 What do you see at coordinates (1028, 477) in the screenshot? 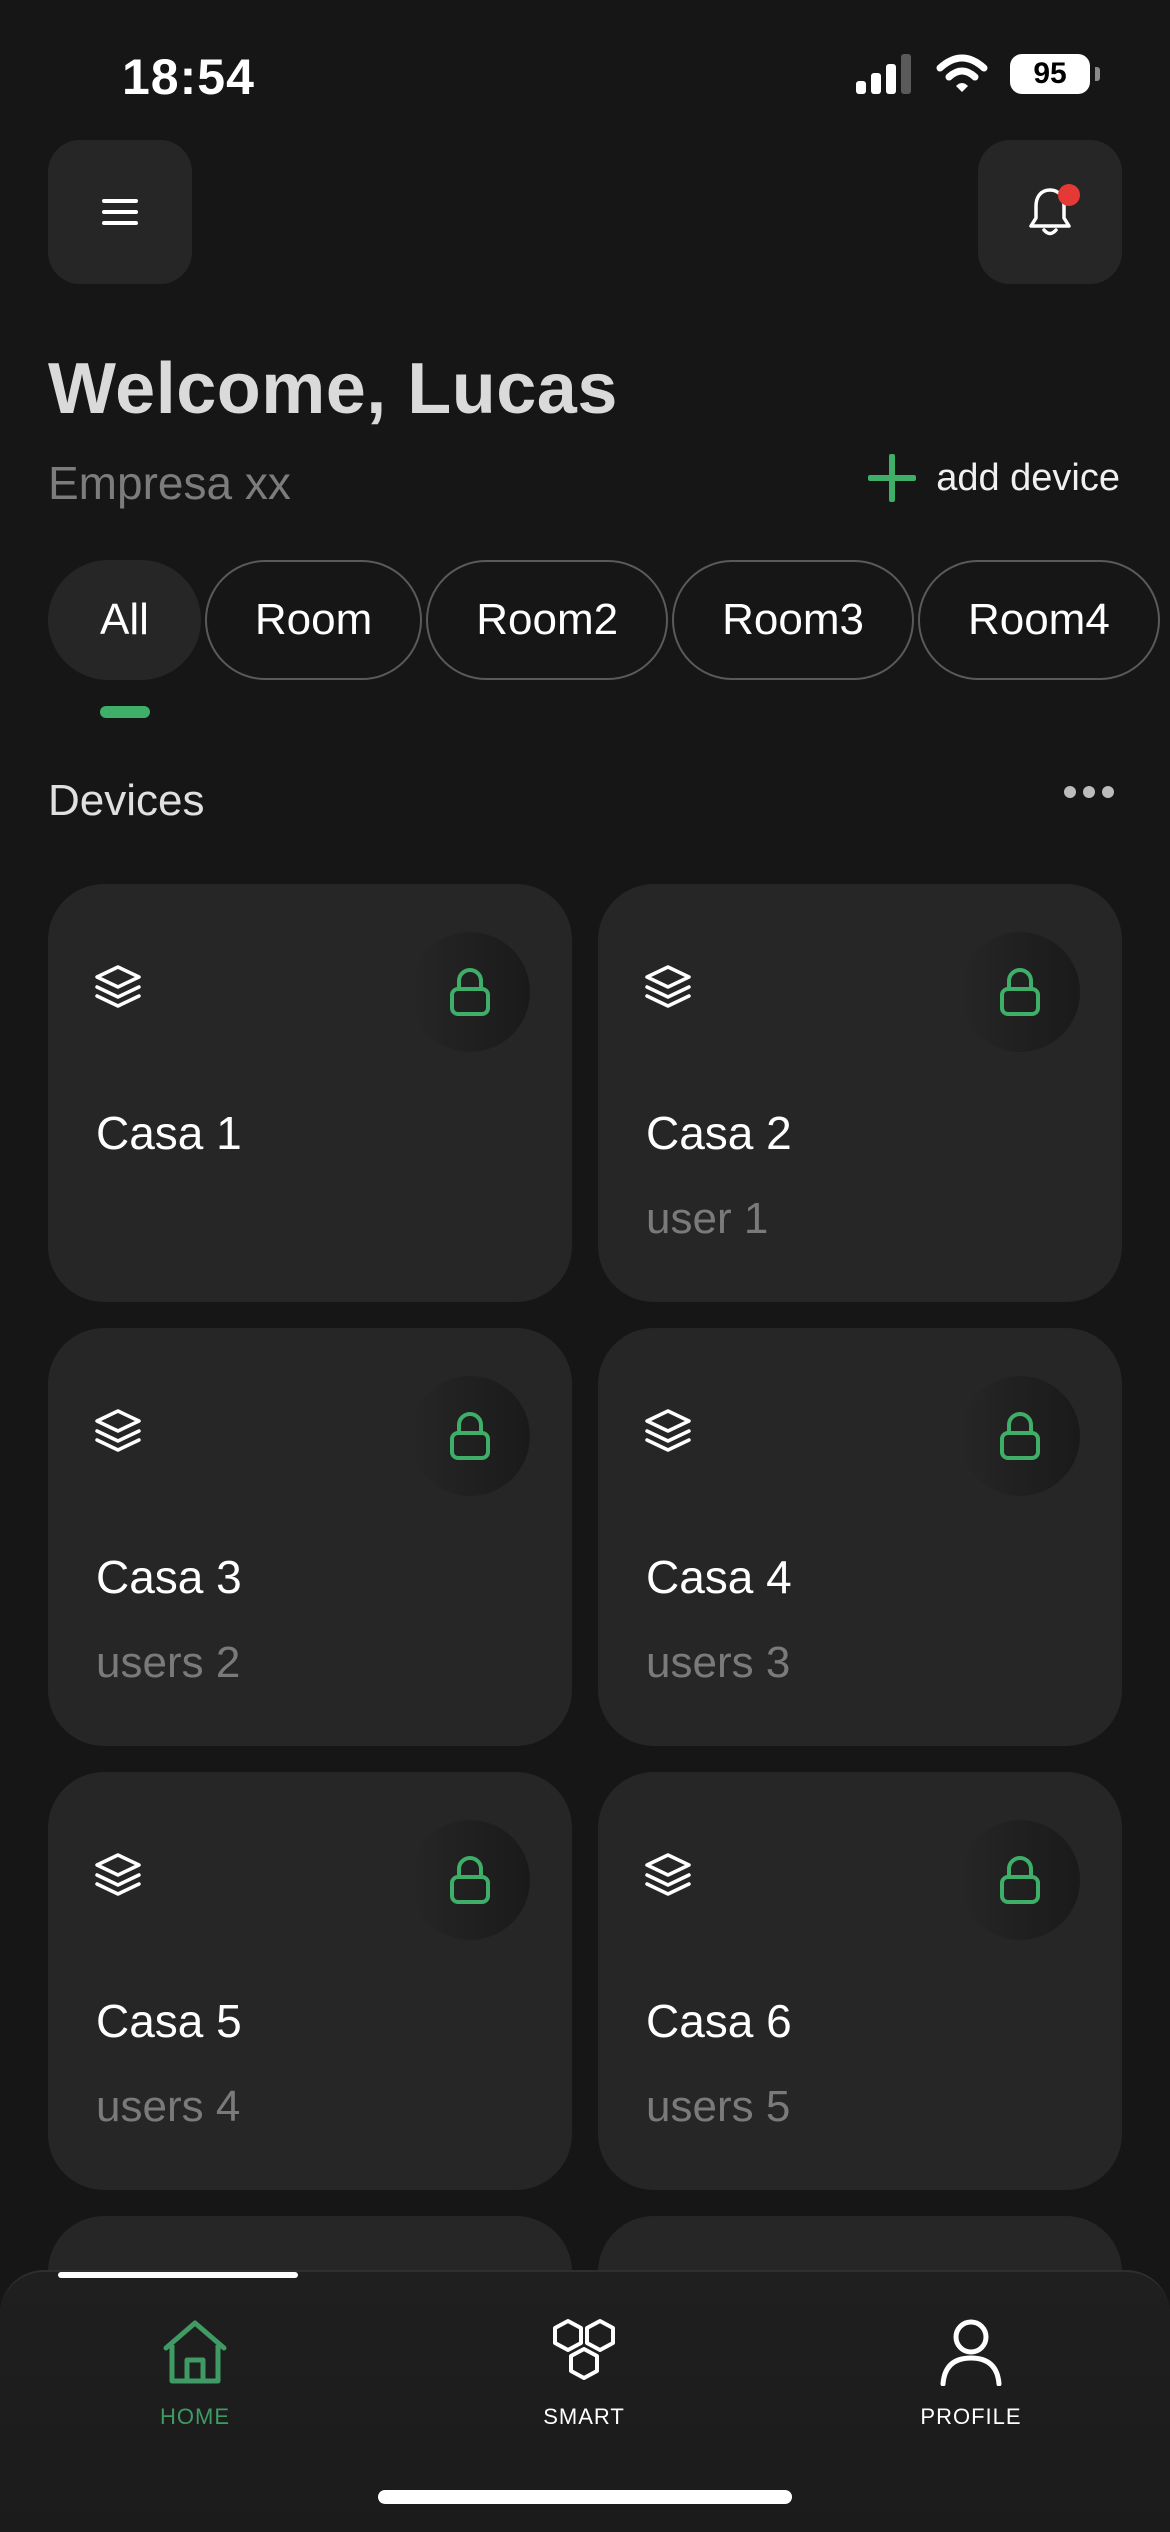
I see `add-device-label: add device` at bounding box center [1028, 477].